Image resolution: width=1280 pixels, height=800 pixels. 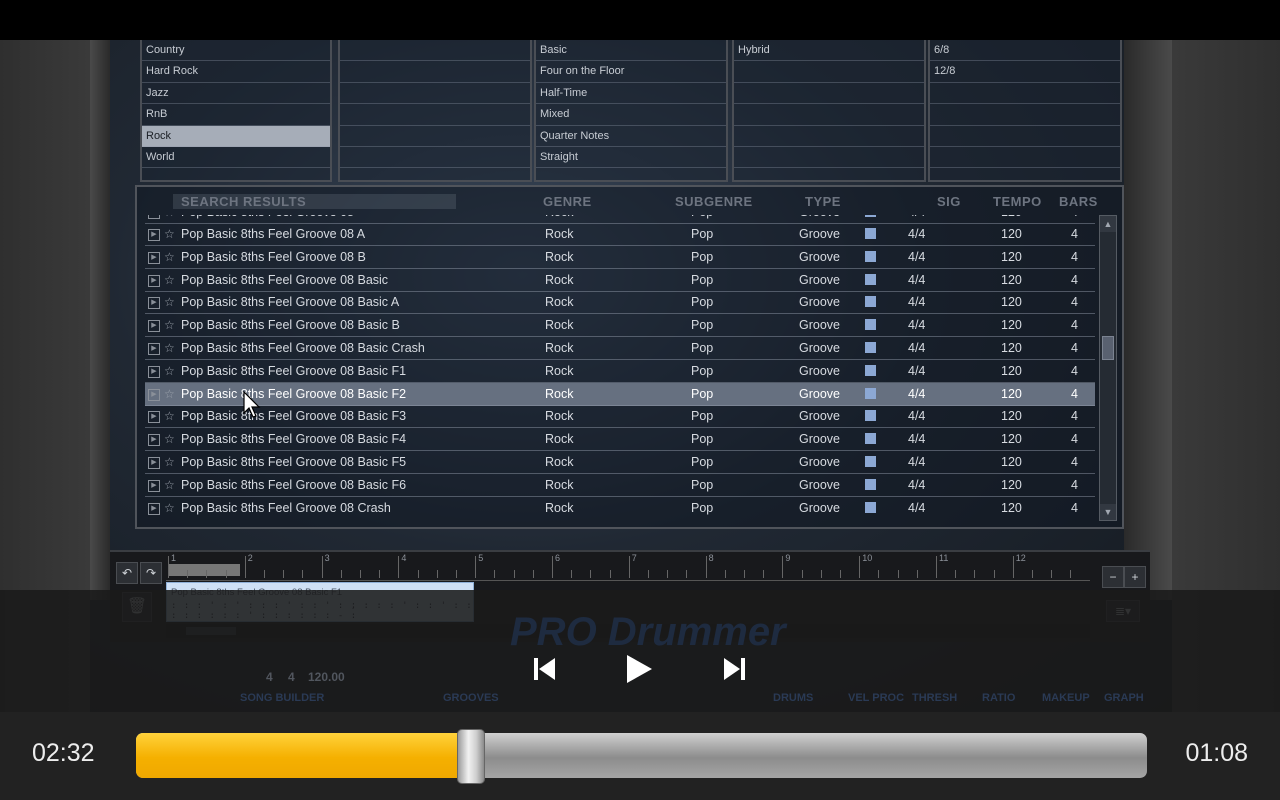 I want to click on results-scrollbar: ▲ ▼, so click(x=1108, y=368).